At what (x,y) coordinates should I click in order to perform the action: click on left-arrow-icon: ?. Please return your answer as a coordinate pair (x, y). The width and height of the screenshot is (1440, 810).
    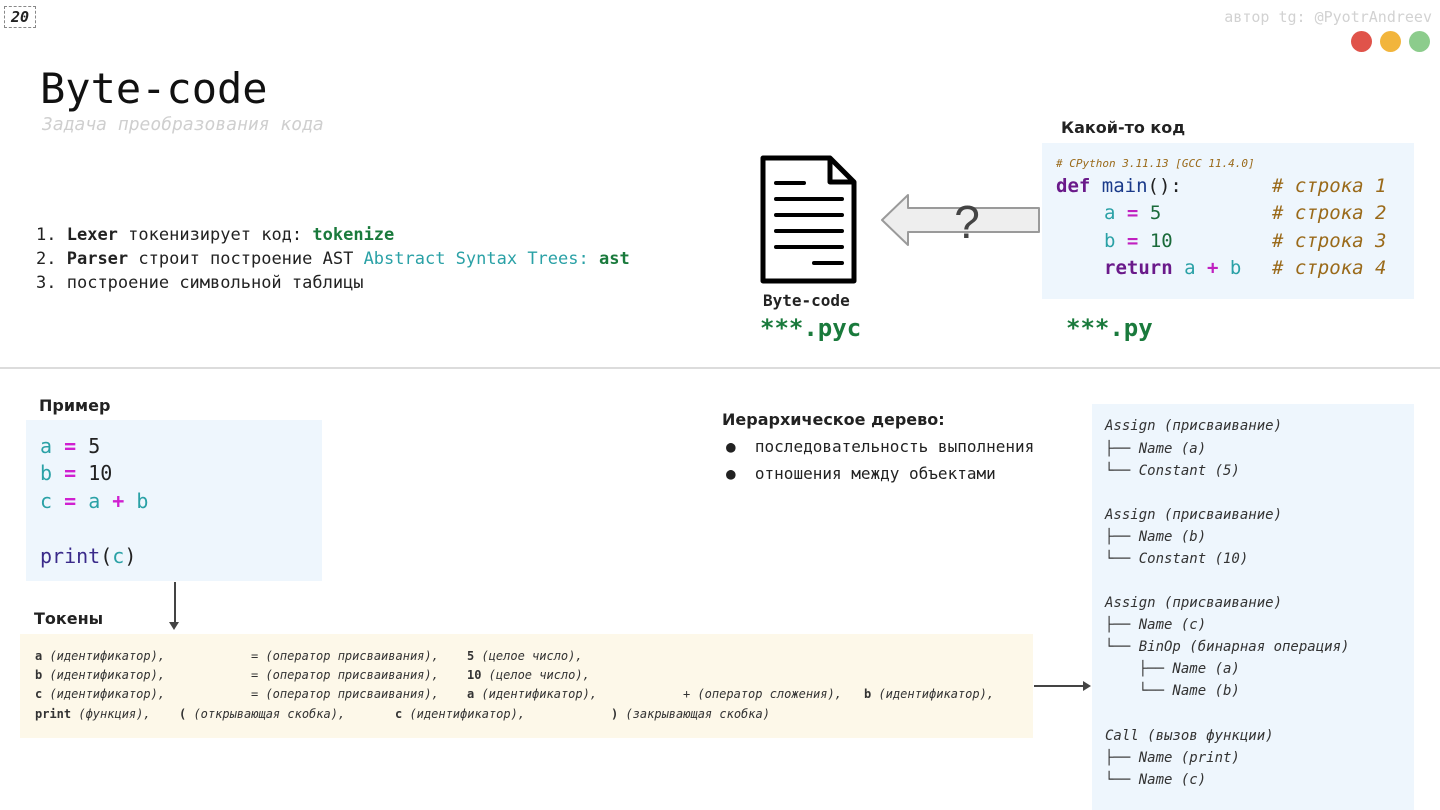
    Looking at the image, I should click on (960, 221).